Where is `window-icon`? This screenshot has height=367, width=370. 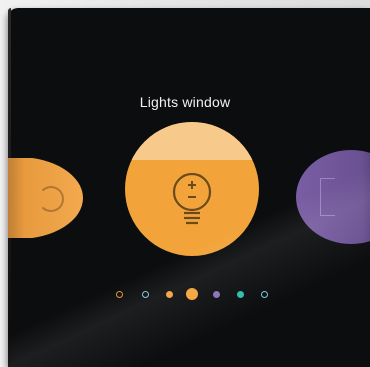
window-icon is located at coordinates (327, 197).